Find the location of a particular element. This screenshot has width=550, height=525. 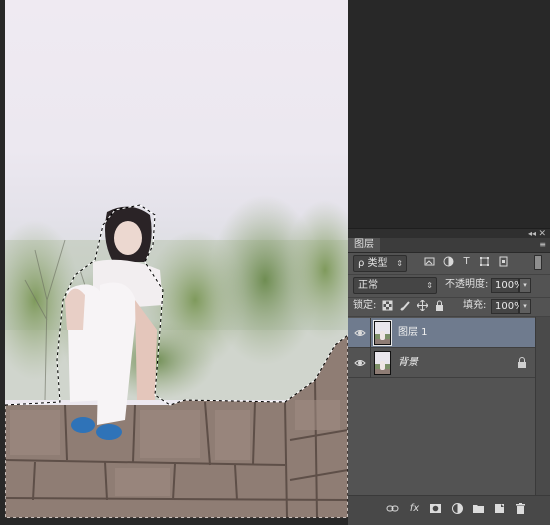

filter-kind-label: ρ 类型 is located at coordinates (373, 263).